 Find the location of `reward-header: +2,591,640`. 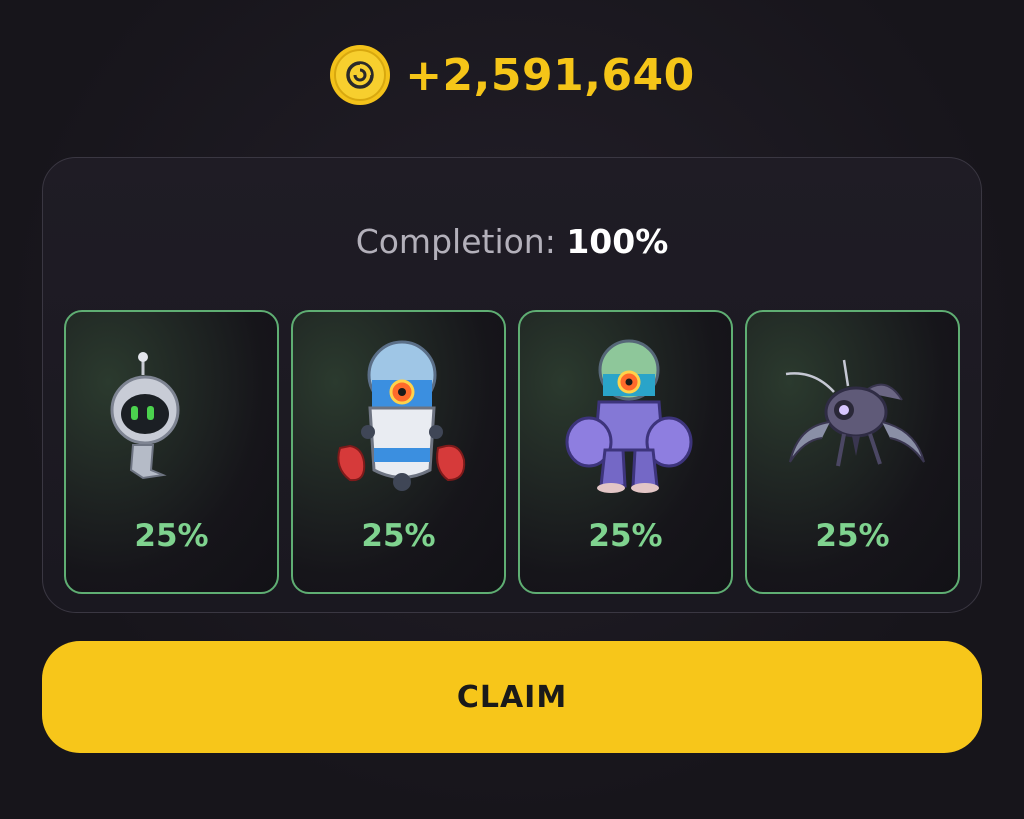

reward-header: +2,591,640 is located at coordinates (512, 75).